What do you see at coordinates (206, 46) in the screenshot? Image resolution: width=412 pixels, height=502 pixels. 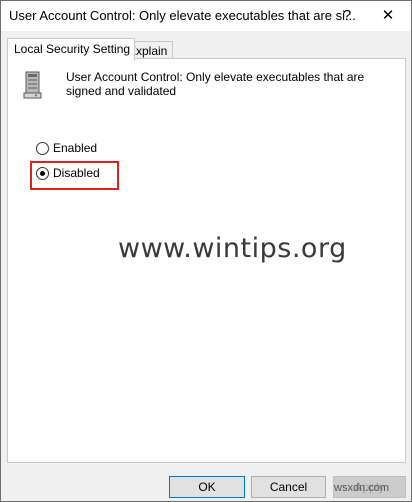 I see `tab-bar: Local Security Setting Explain` at bounding box center [206, 46].